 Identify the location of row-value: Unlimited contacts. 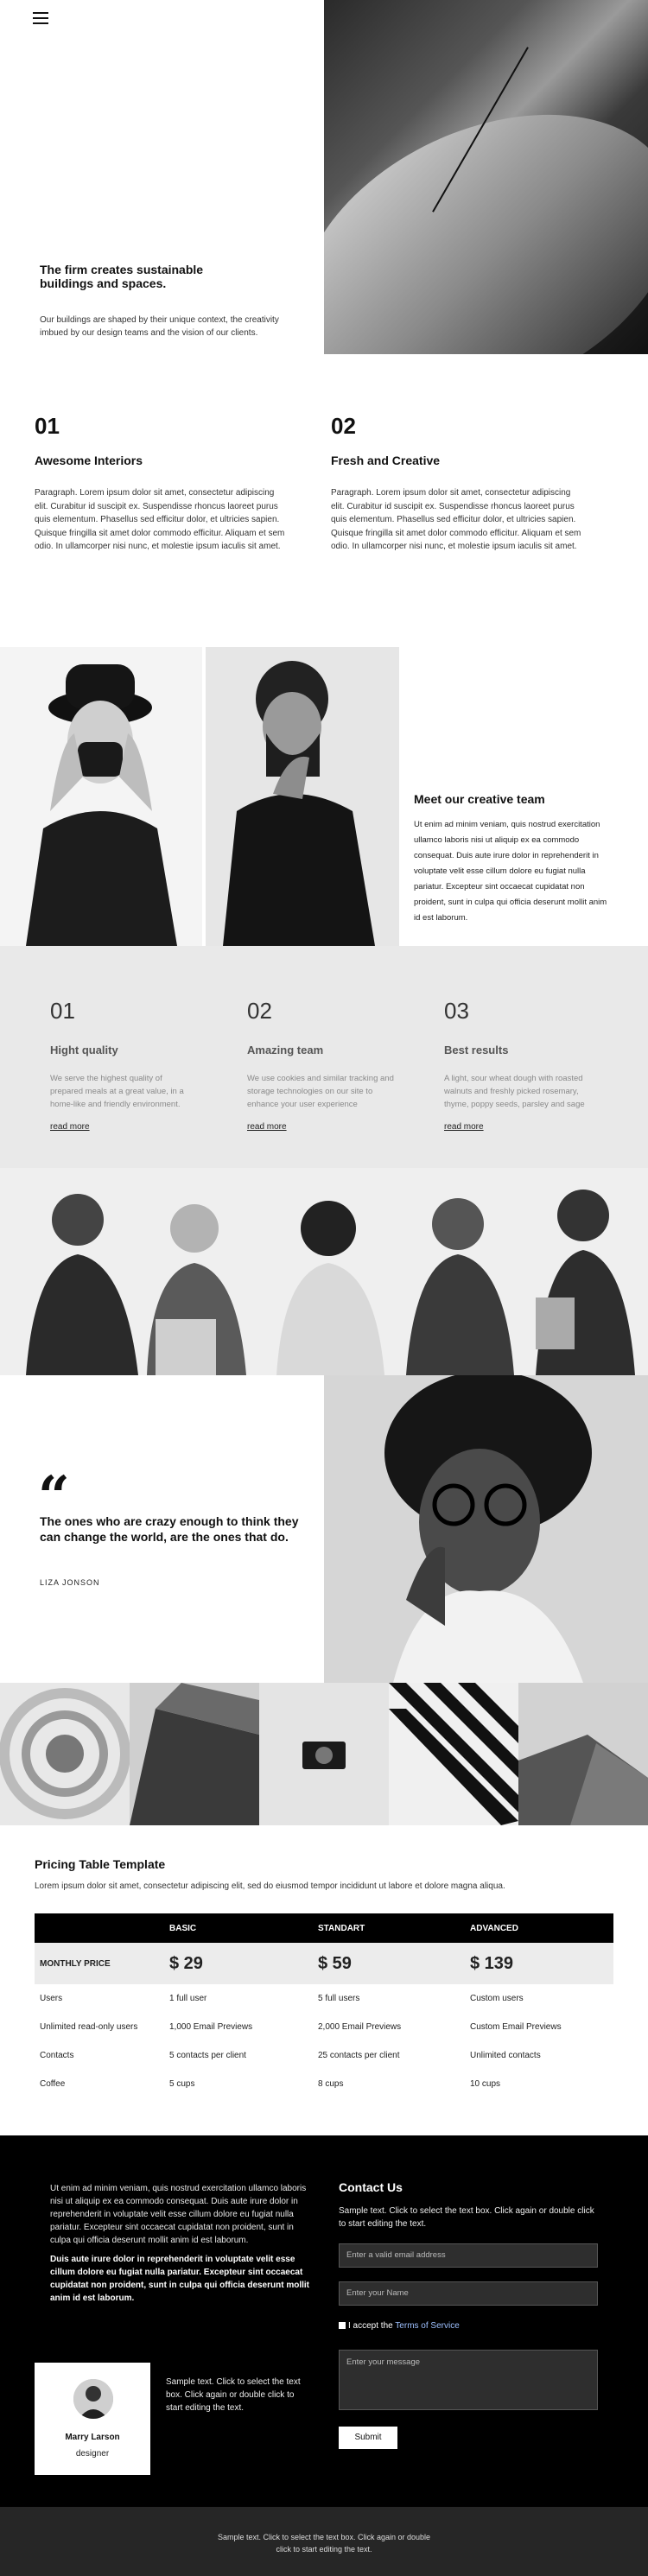
(505, 2055).